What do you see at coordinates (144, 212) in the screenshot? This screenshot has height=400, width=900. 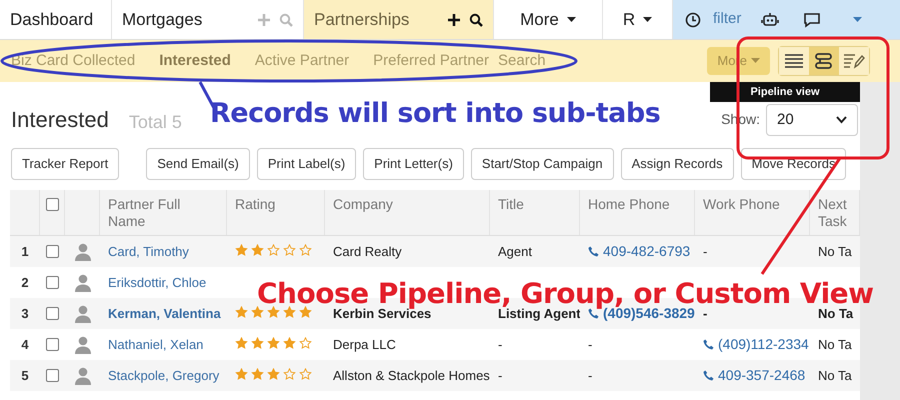 I see `column-header: Partner Full Name` at bounding box center [144, 212].